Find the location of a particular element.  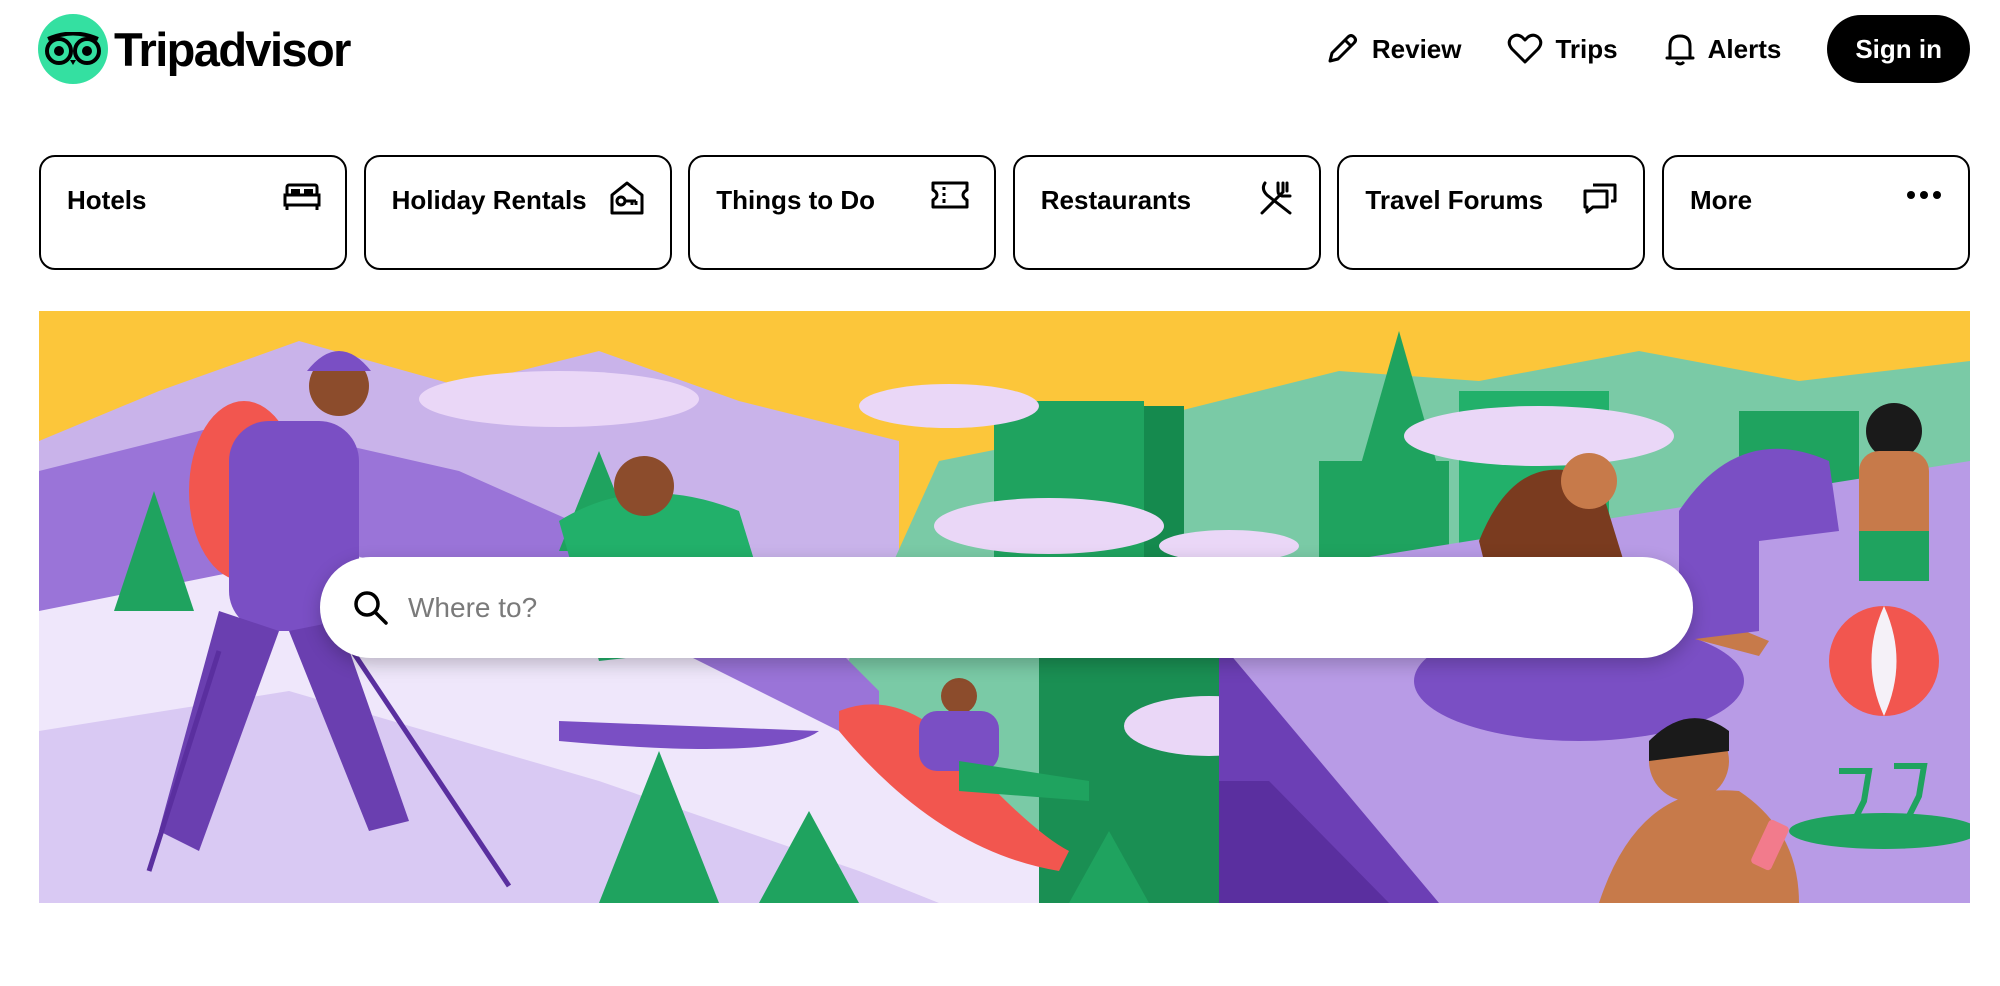

category-holiday-rentals: Holiday Rentals is located at coordinates (517, 212).